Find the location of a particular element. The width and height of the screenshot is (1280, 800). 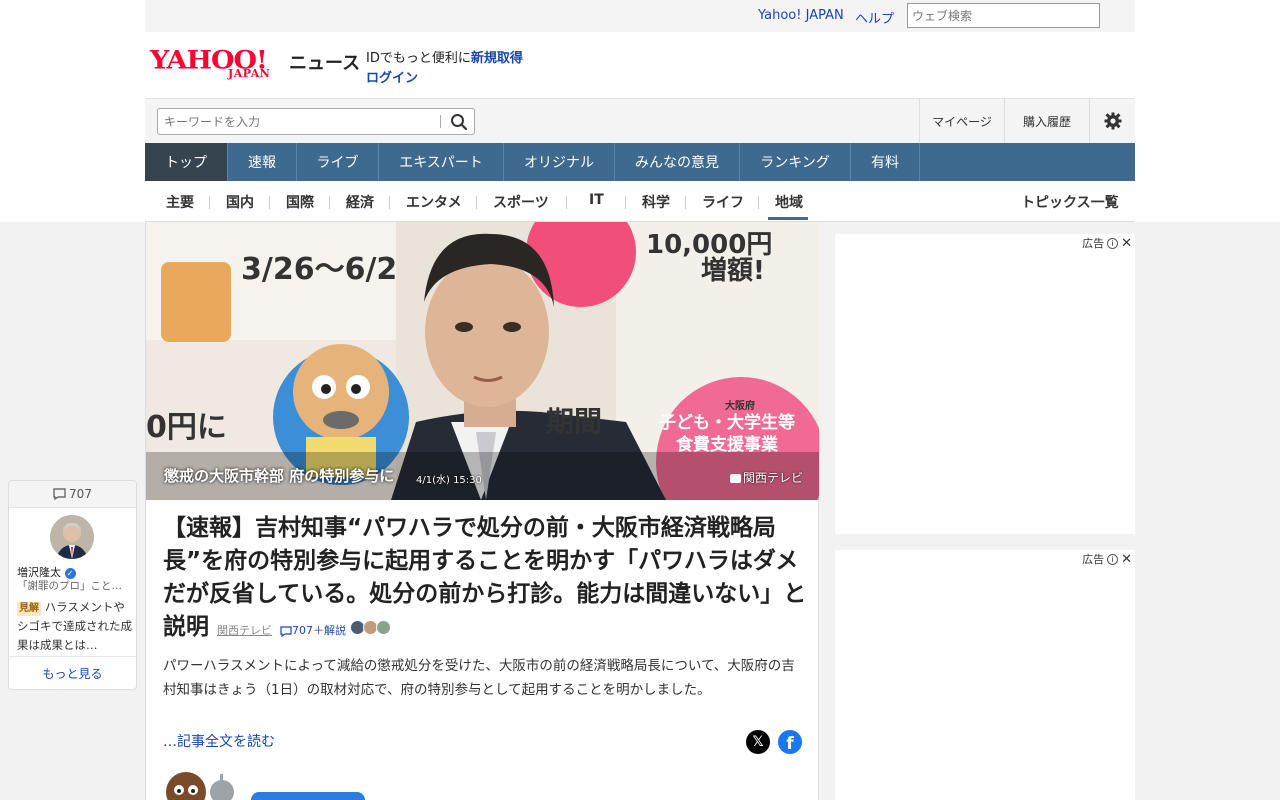

nav-top: トップ is located at coordinates (186, 162).